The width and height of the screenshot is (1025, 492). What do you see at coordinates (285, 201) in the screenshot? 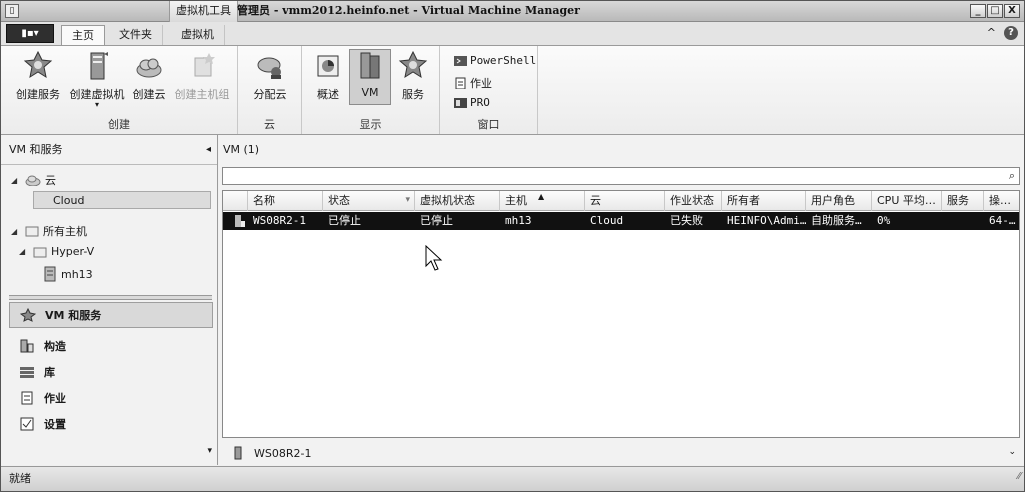
I see `column-header-name: 名称` at bounding box center [285, 201].